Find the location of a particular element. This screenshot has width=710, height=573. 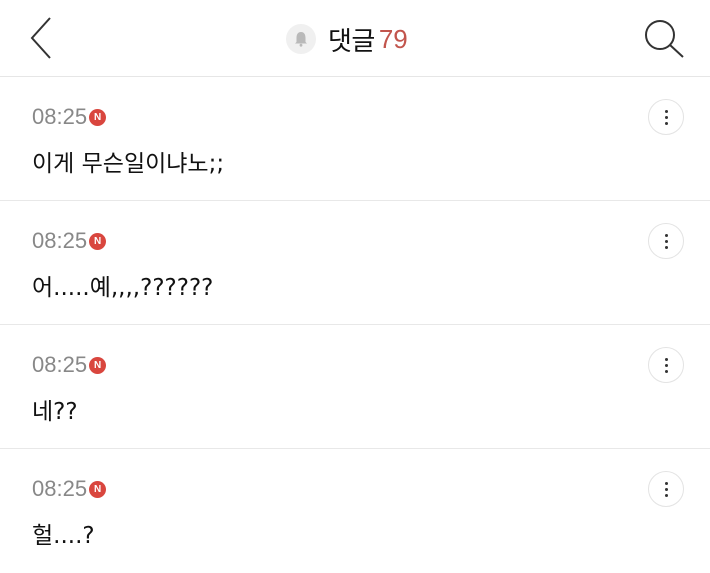

search-icon is located at coordinates (664, 39).